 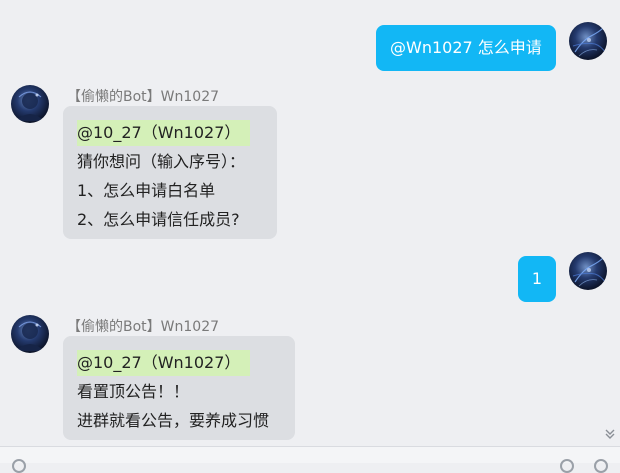 I want to click on incoming-message-bubble: @10_27（Wn1027） 看置顶公告！！ 进群就看公告，要养成习惯, so click(x=179, y=388).